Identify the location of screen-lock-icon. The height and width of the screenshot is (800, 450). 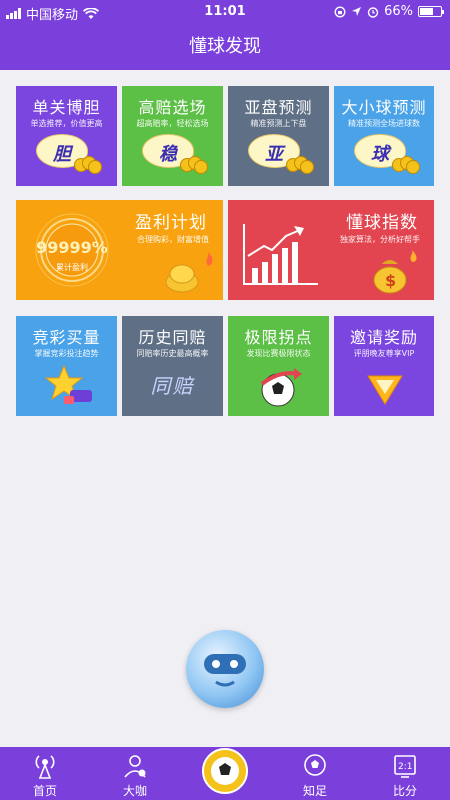
(340, 11).